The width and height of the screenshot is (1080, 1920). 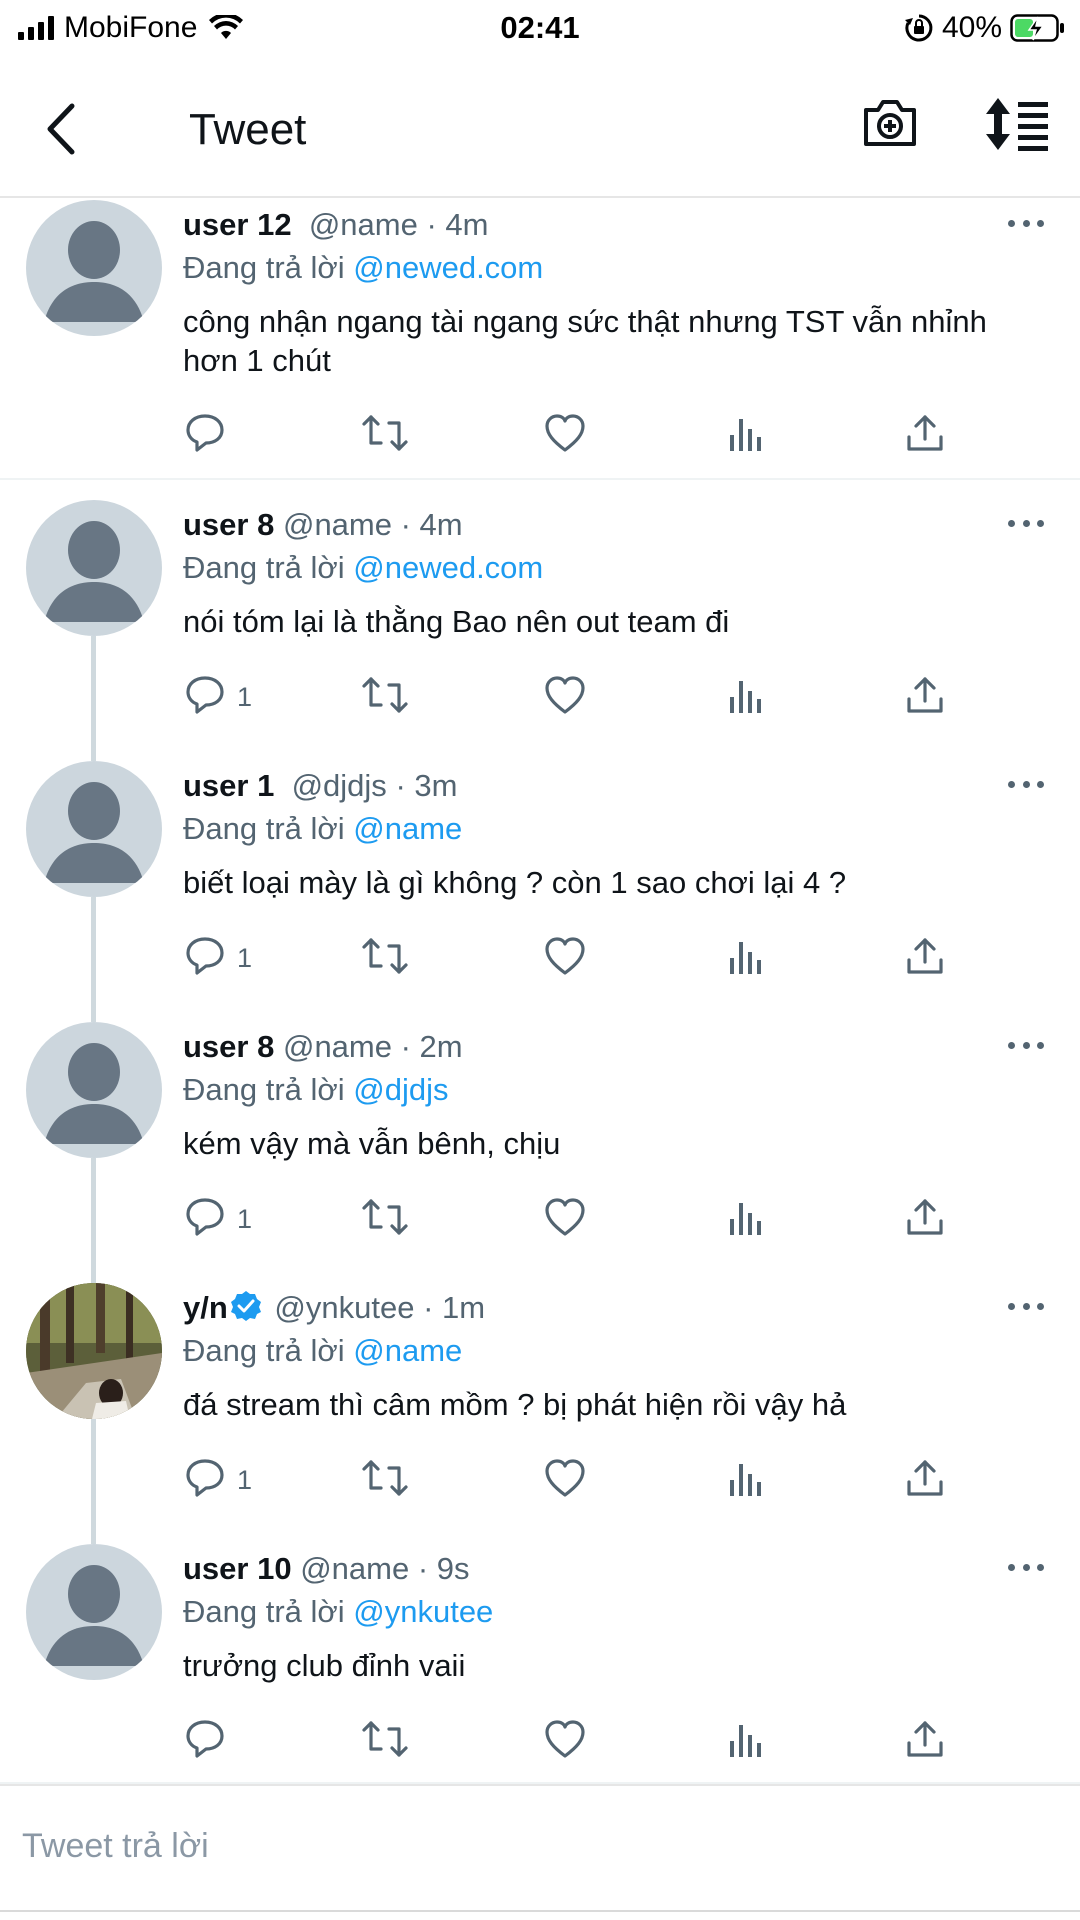 I want to click on reply-composer, so click(x=540, y=1852).